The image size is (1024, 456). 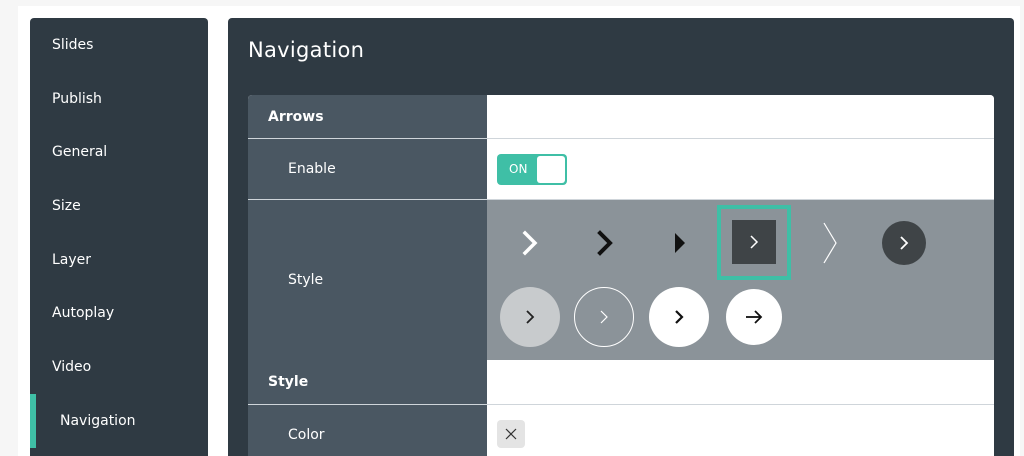 What do you see at coordinates (740, 382) in the screenshot?
I see `section-heading-style-value` at bounding box center [740, 382].